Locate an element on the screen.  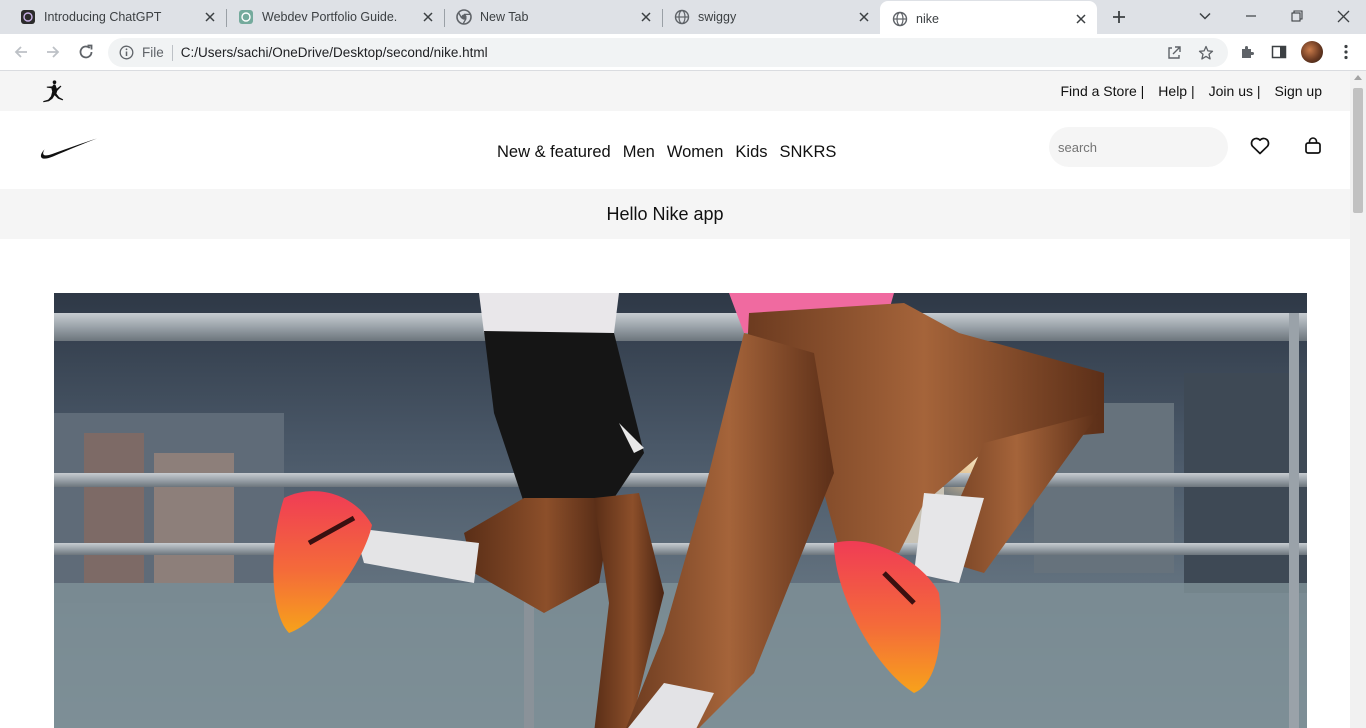
side-panel-button is located at coordinates (1279, 52).